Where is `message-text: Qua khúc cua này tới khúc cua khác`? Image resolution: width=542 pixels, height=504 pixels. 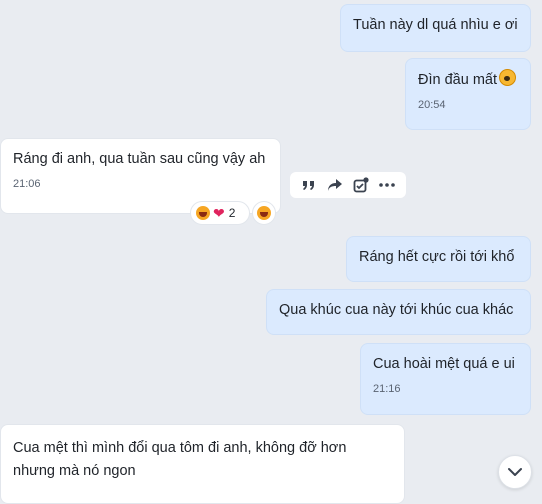
message-text: Qua khúc cua này tới khúc cua khác is located at coordinates (396, 310).